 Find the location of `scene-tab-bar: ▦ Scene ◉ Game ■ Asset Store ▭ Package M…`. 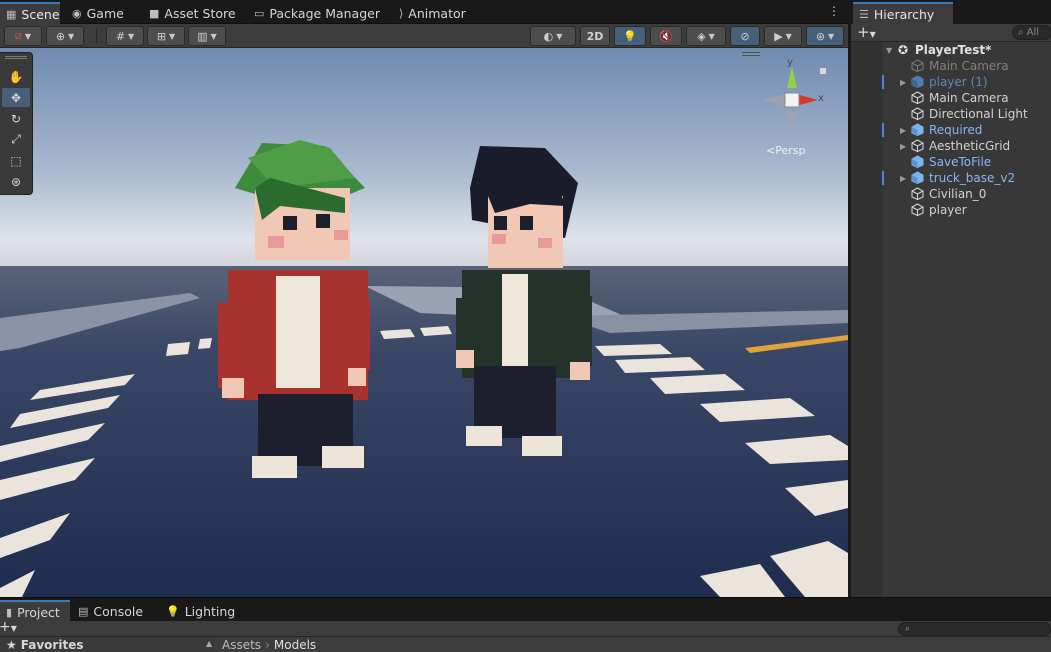

scene-tab-bar: ▦ Scene ◉ Game ■ Asset Store ▭ Package M… is located at coordinates (424, 12).